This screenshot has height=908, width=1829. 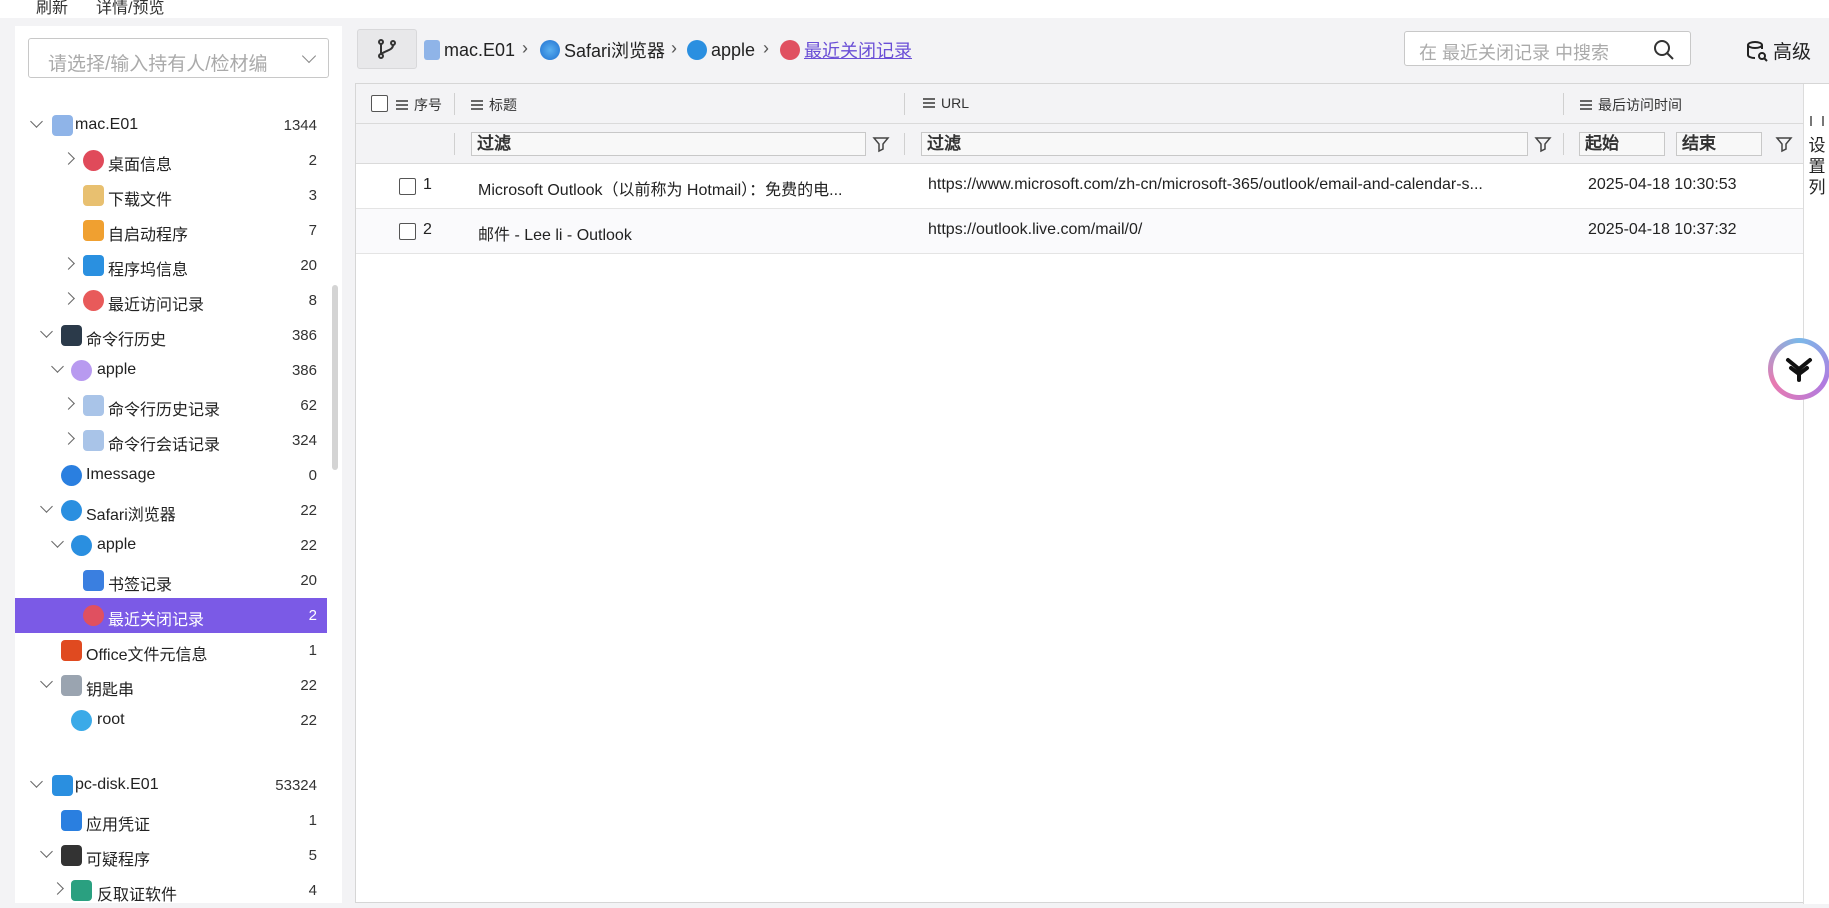 I want to click on tree-item-label: pc-disk.E01, so click(x=117, y=784).